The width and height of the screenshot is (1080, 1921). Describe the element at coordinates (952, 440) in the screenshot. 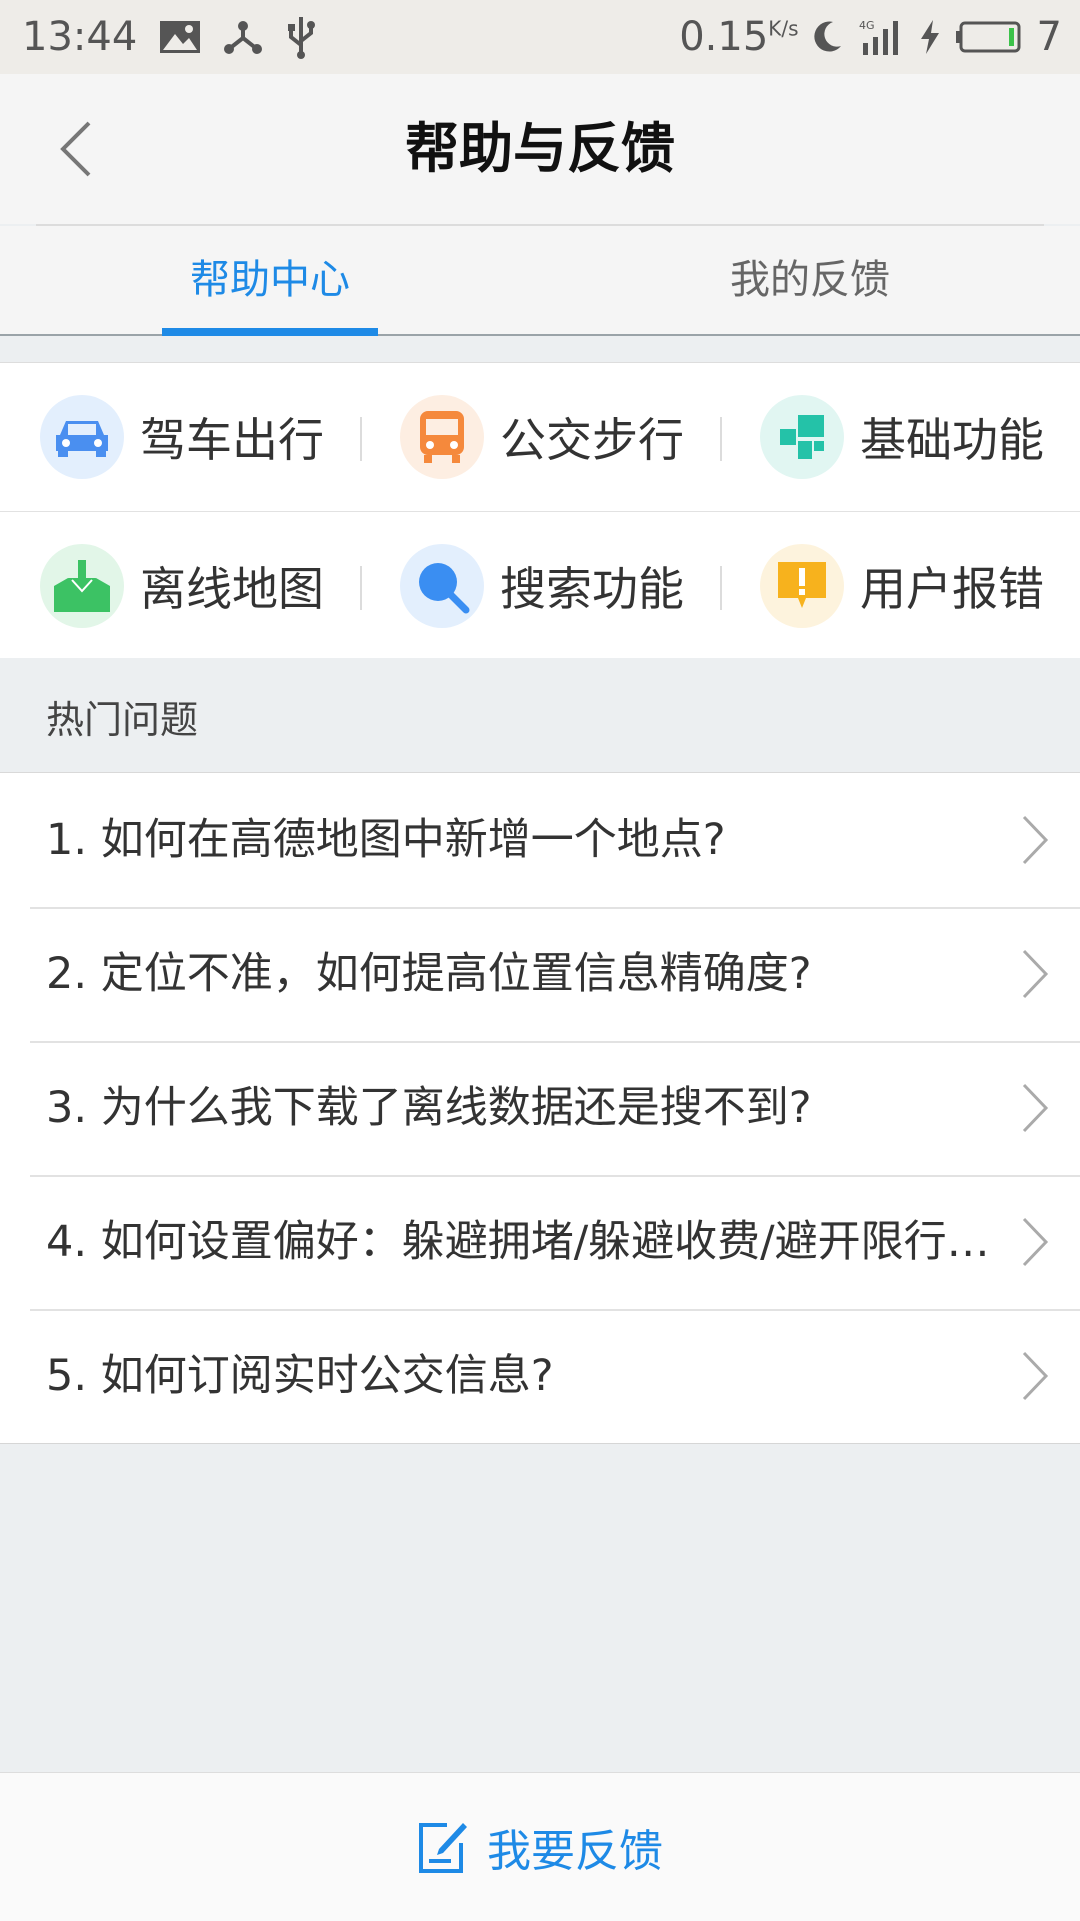

I see `category-label: 基础功能` at that location.